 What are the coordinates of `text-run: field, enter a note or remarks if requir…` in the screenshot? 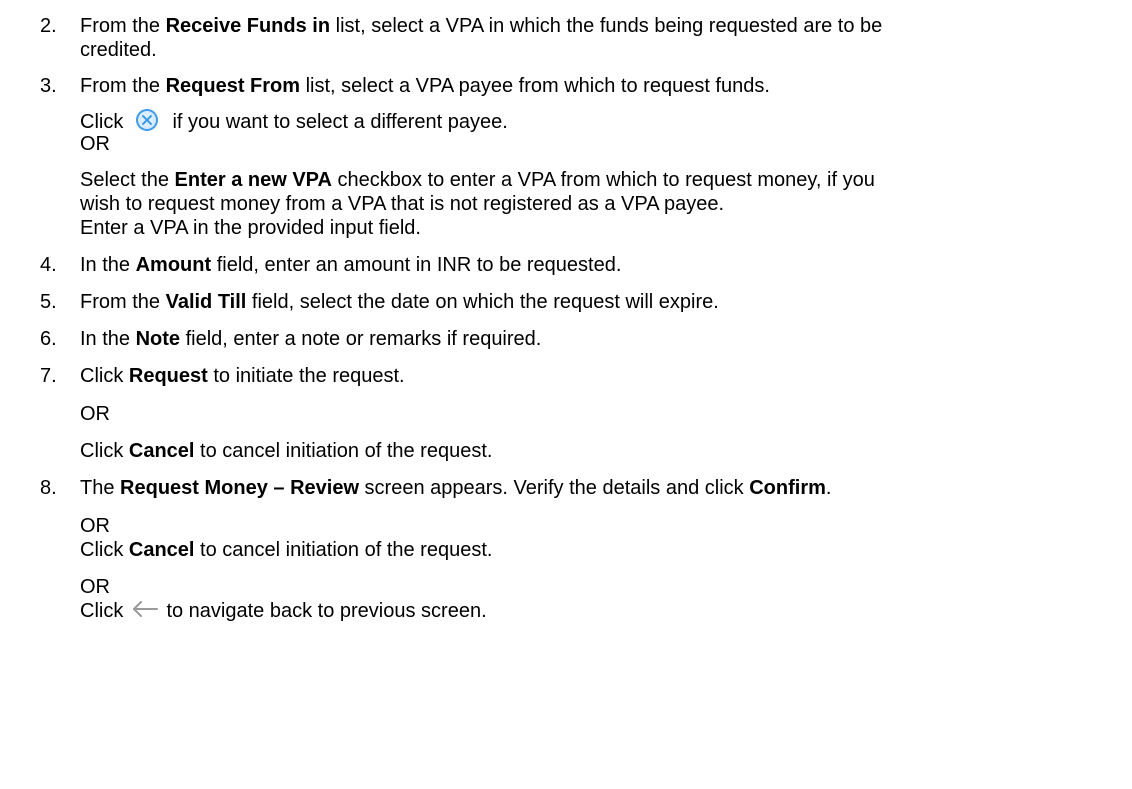 It's located at (361, 339).